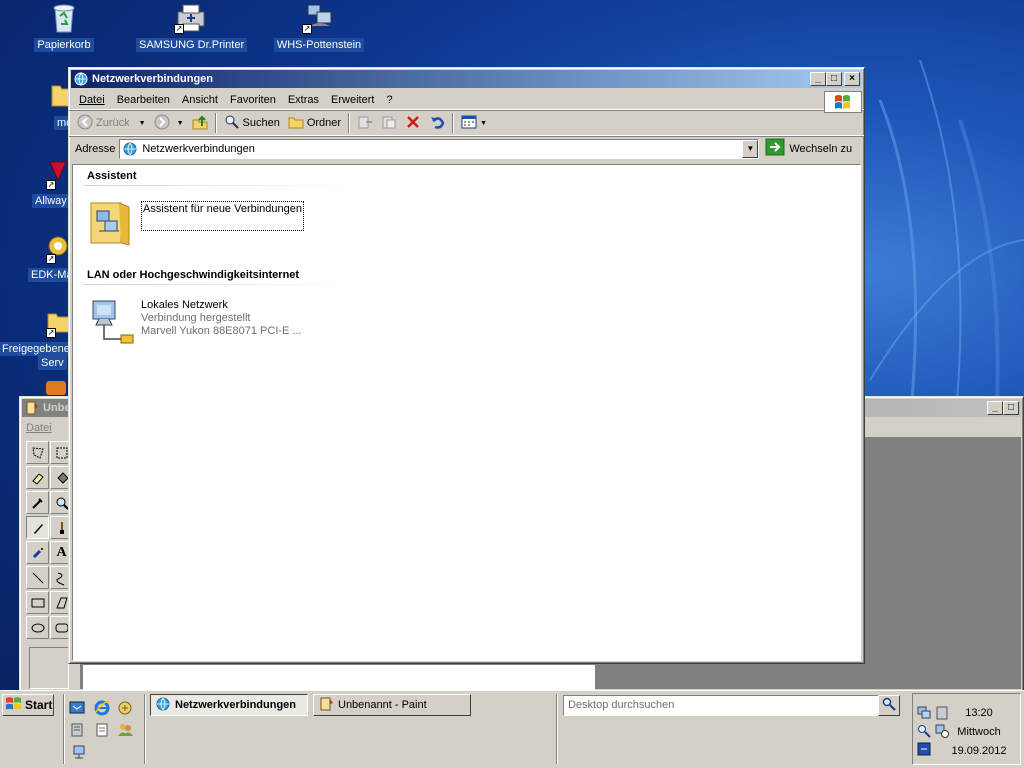 The height and width of the screenshot is (768, 1024). What do you see at coordinates (843, 102) in the screenshot?
I see `windows-logo-icon` at bounding box center [843, 102].